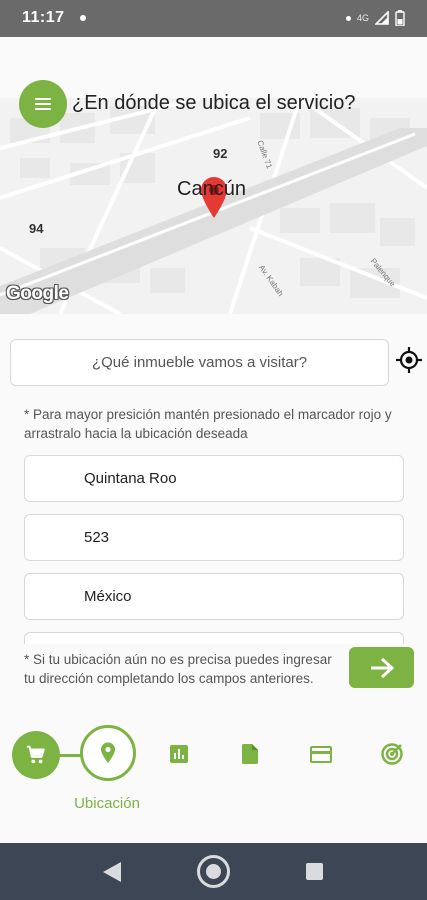 This screenshot has height=900, width=427. I want to click on credit-card-icon, so click(321, 754).